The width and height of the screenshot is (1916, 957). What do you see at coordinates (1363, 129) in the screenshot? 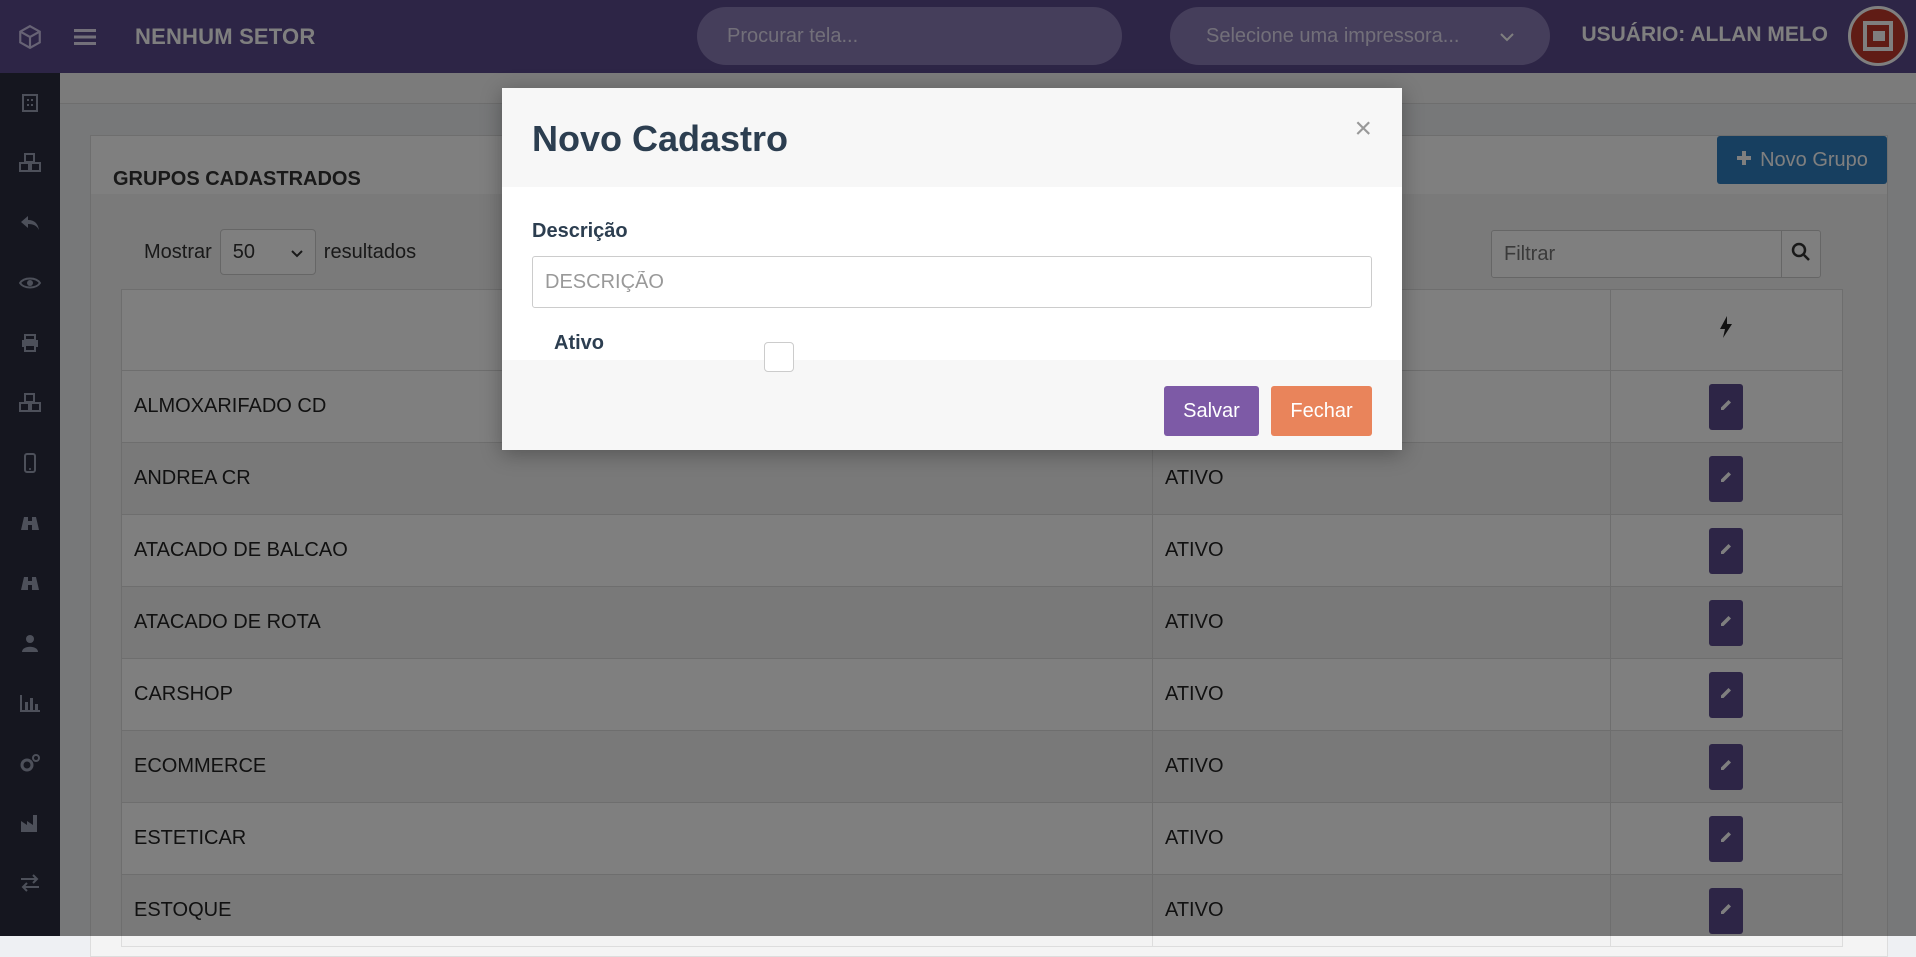
I see `close-icon: ×` at bounding box center [1363, 129].